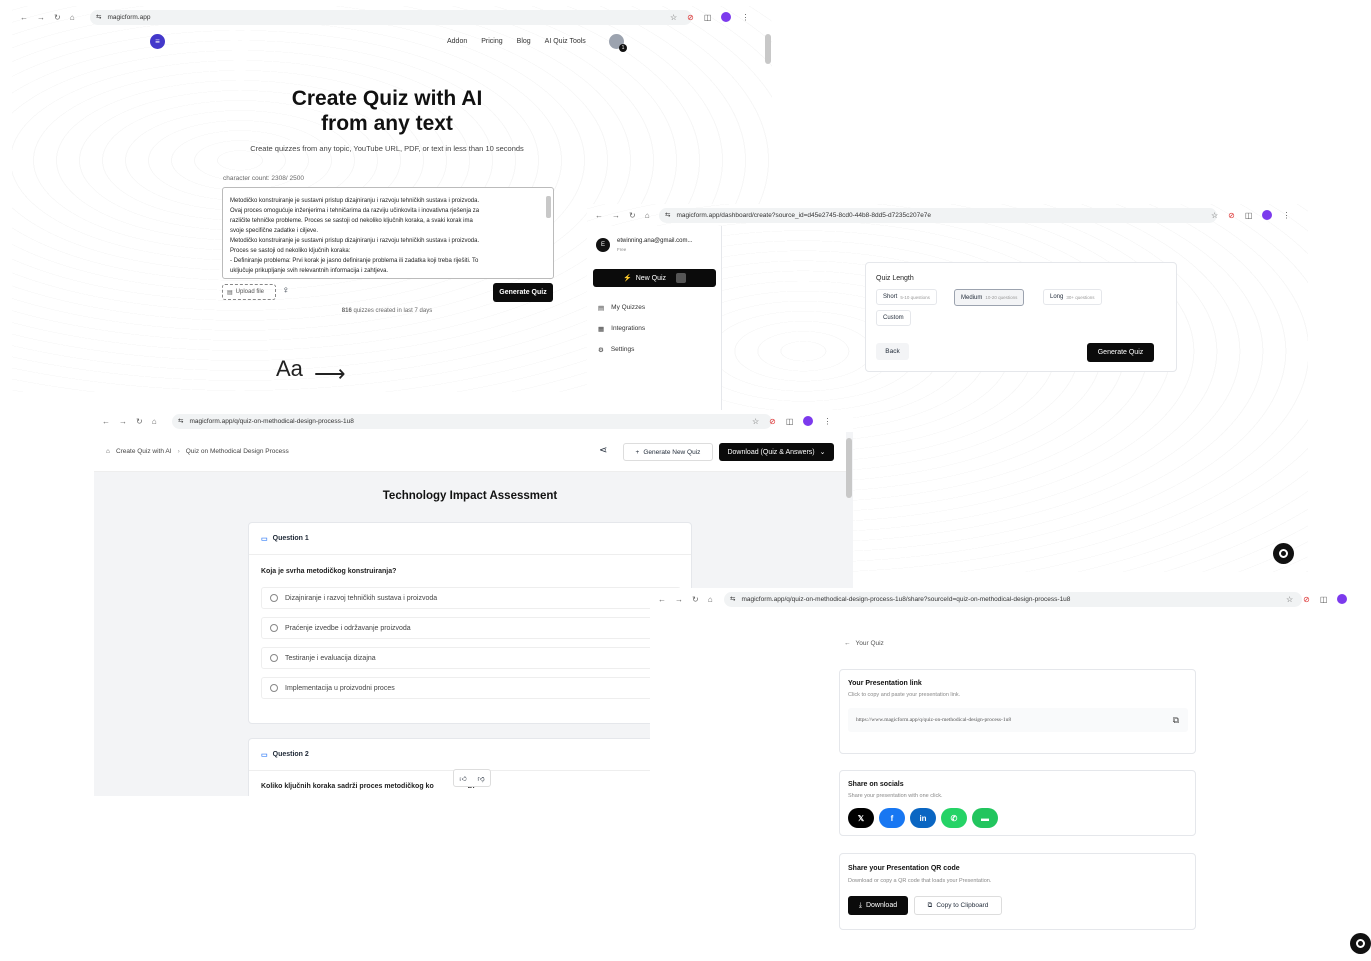 Image resolution: width=1371 pixels, height=961 pixels. Describe the element at coordinates (1072, 297) in the screenshot. I see `length-long-button: Long 30+ questions` at that location.